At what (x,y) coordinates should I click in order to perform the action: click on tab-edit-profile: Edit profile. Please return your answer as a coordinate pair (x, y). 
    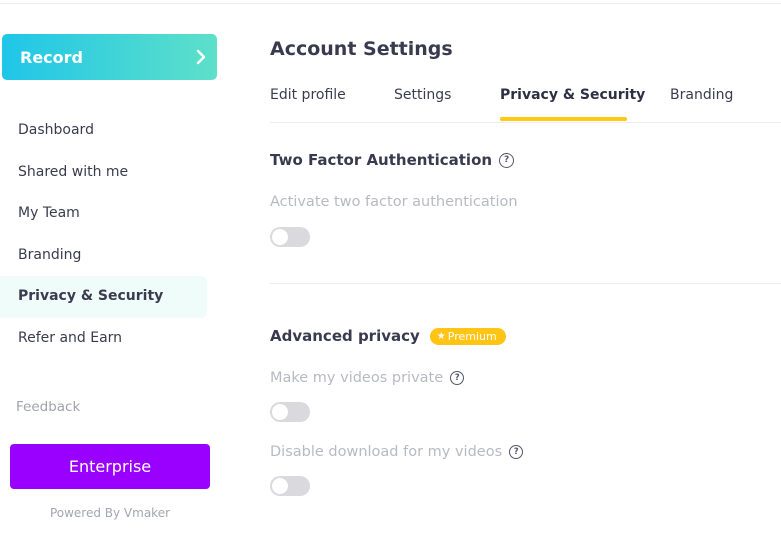
    Looking at the image, I should click on (308, 95).